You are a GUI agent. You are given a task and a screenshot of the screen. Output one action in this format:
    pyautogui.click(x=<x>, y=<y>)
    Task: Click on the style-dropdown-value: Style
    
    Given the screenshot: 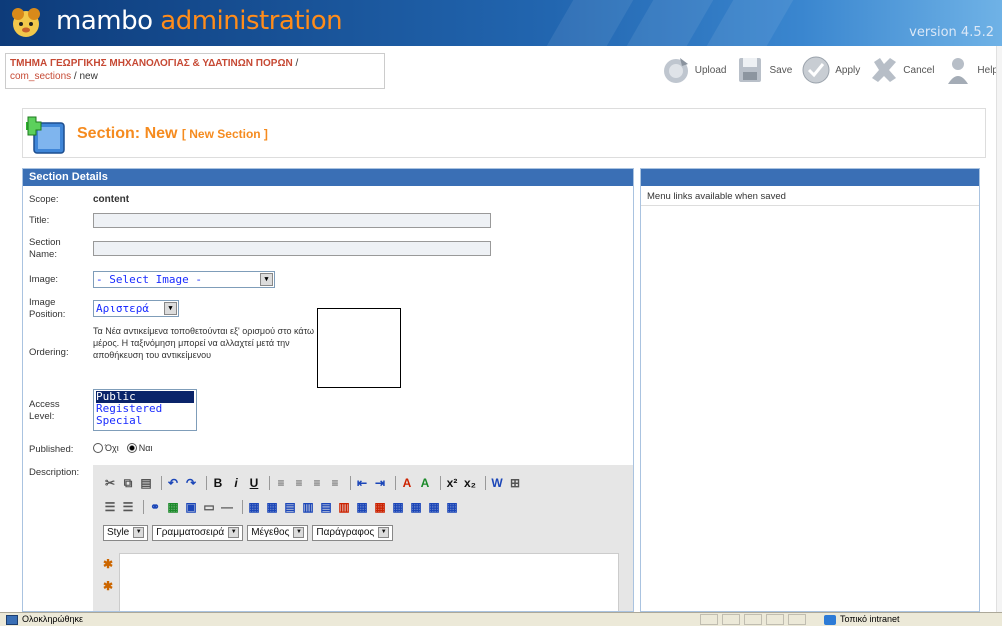 What is the action you would take?
    pyautogui.click(x=118, y=533)
    